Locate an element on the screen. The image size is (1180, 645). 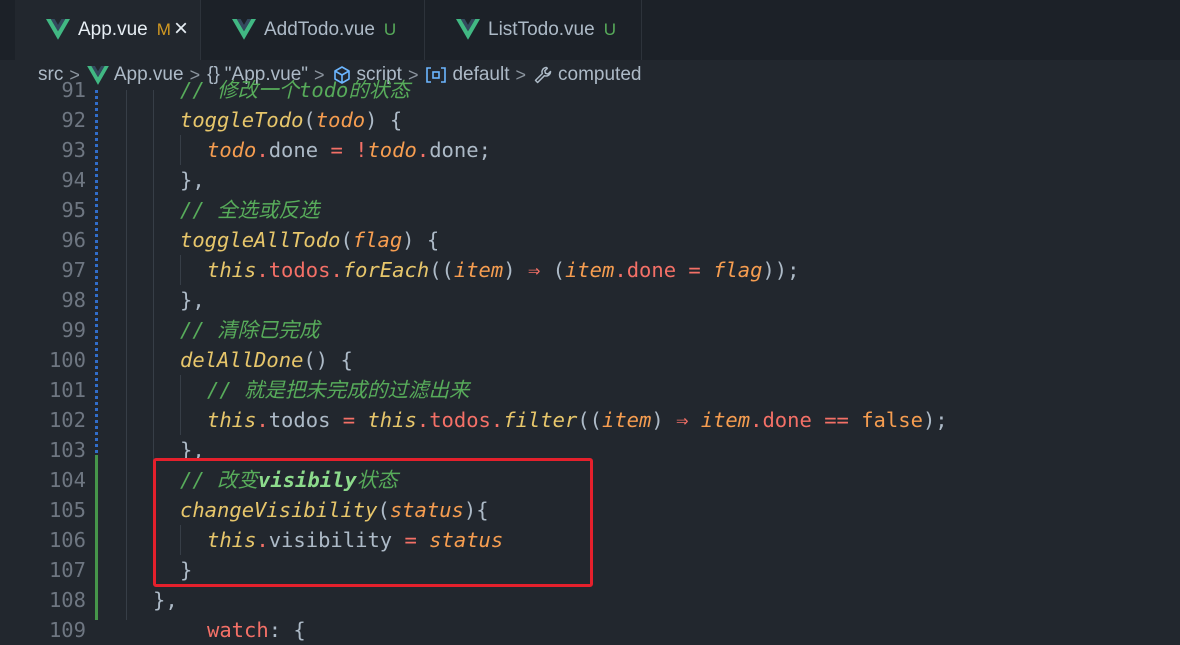
code-text: delAllDone() { is located at coordinates (266, 360).